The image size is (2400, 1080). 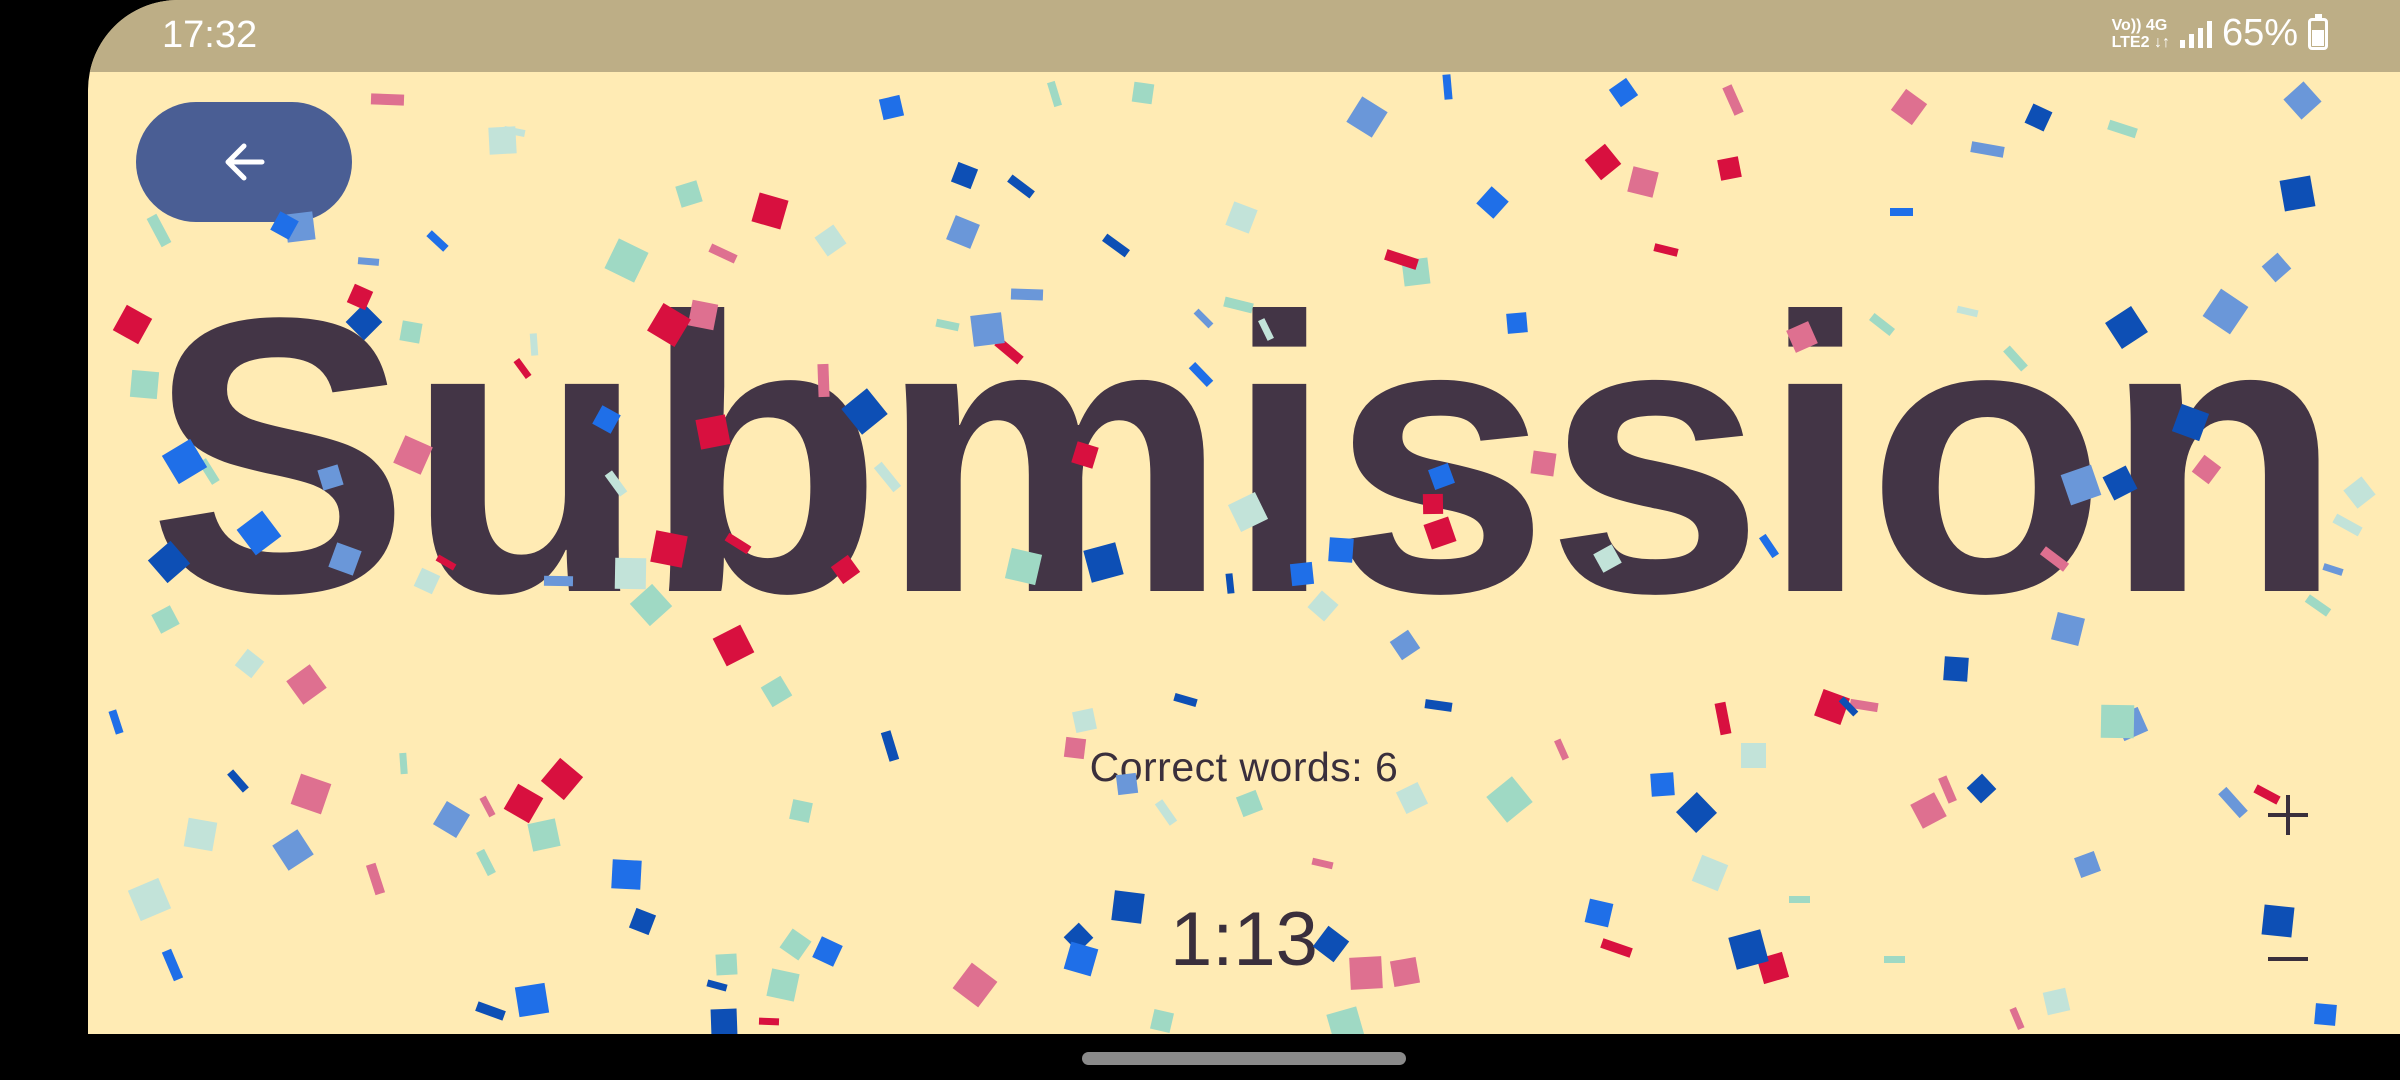 What do you see at coordinates (2140, 42) in the screenshot?
I see `network-label-bottom: LTE2 ↓↑` at bounding box center [2140, 42].